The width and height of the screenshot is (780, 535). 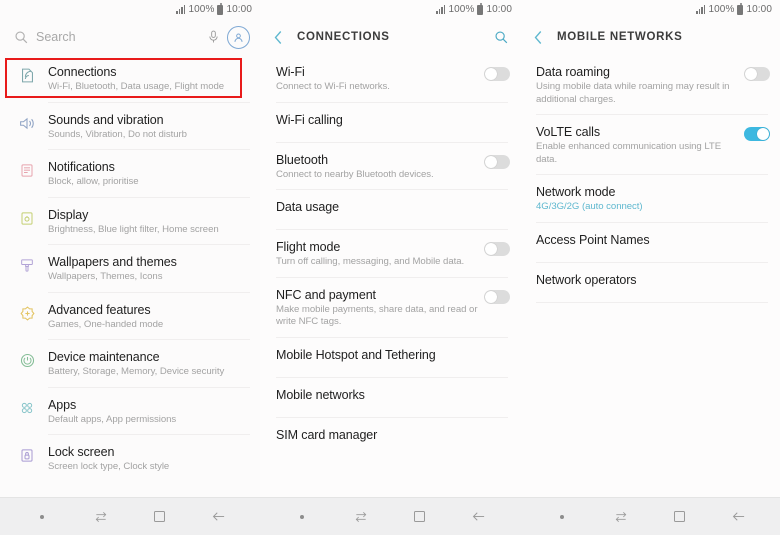 What do you see at coordinates (68, 214) in the screenshot?
I see `sidebar-item-label: Display` at bounding box center [68, 214].